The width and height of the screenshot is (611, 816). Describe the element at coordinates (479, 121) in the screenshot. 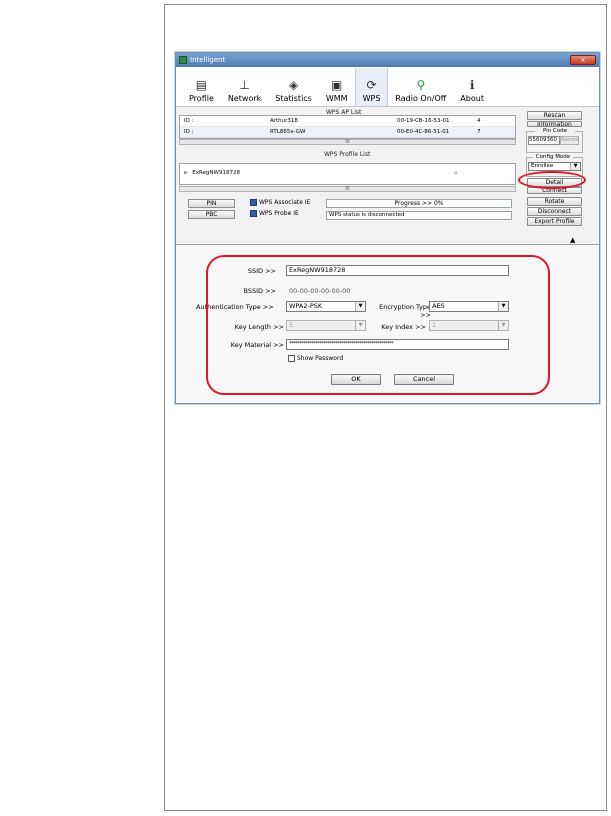

I see `ap-channel: 4` at that location.